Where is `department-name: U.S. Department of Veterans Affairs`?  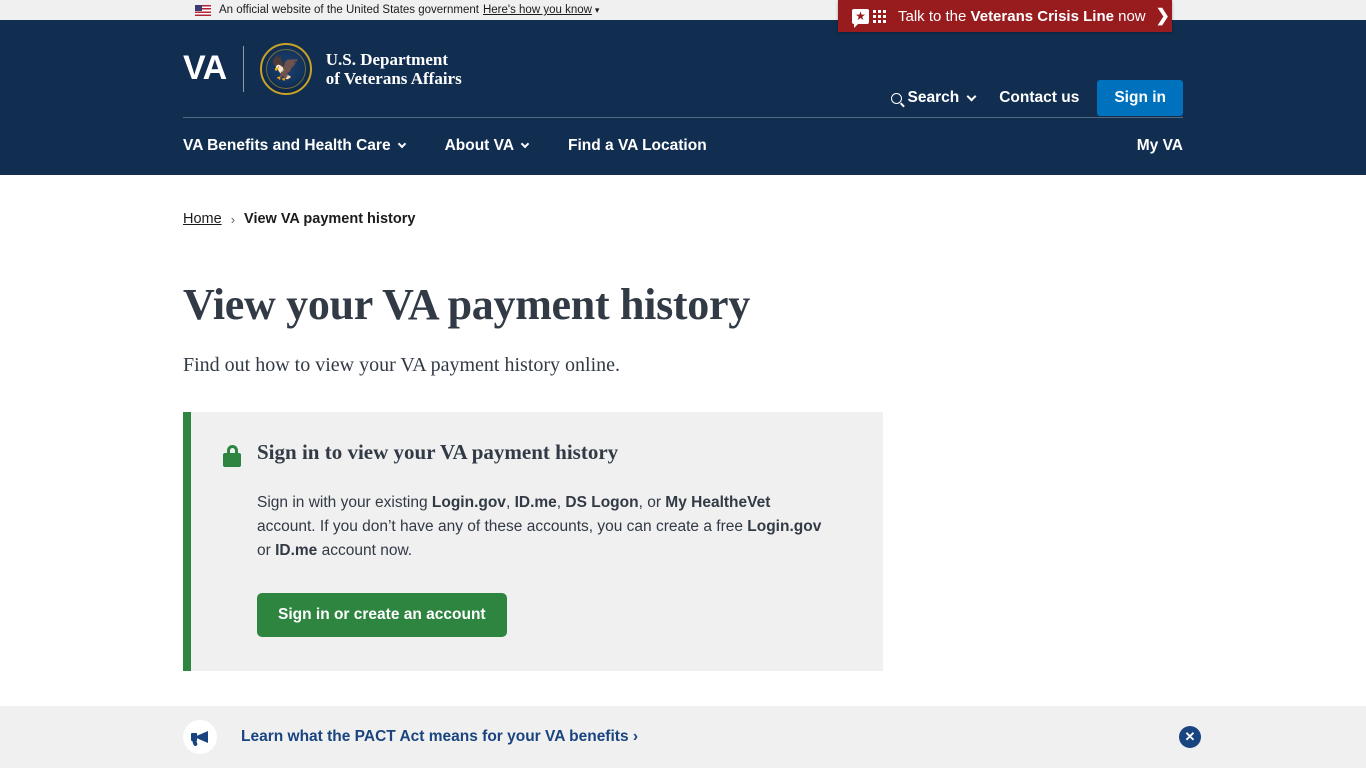 department-name: U.S. Department of Veterans Affairs is located at coordinates (394, 69).